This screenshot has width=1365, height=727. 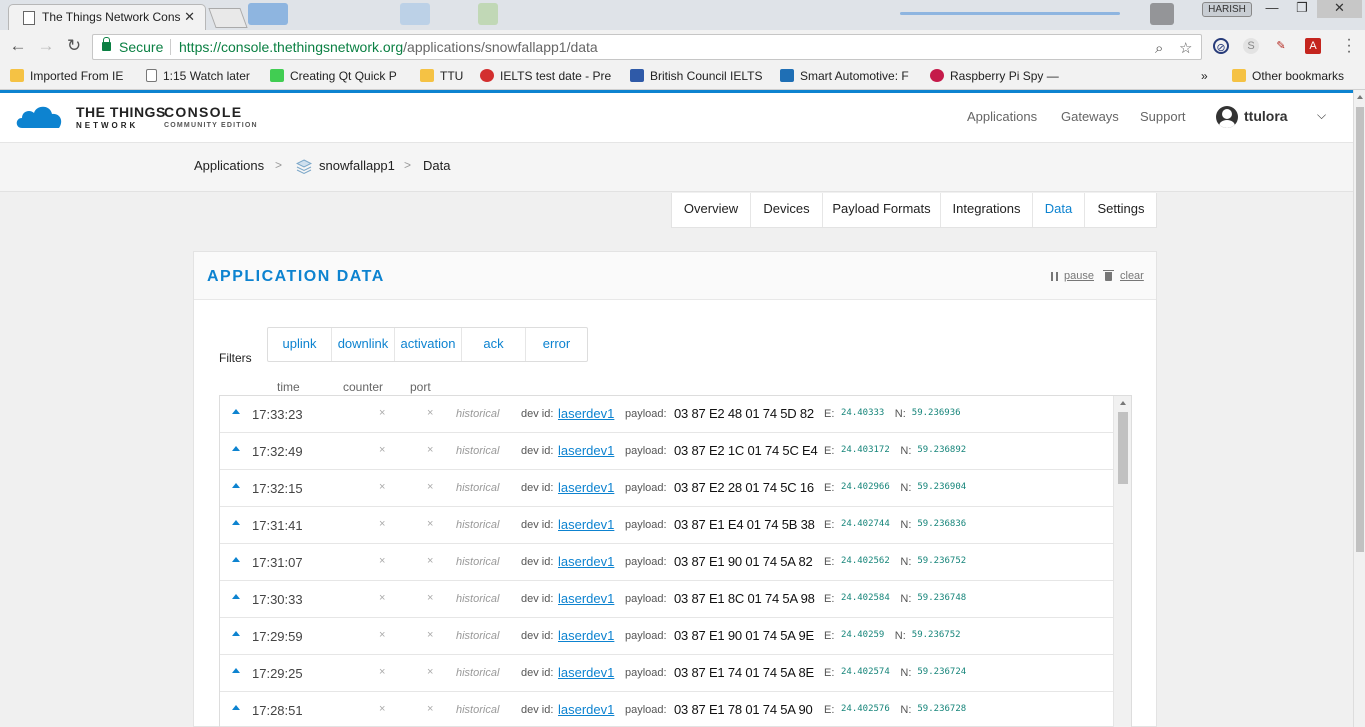 I want to click on tab-settings: Settings, so click(x=1121, y=210).